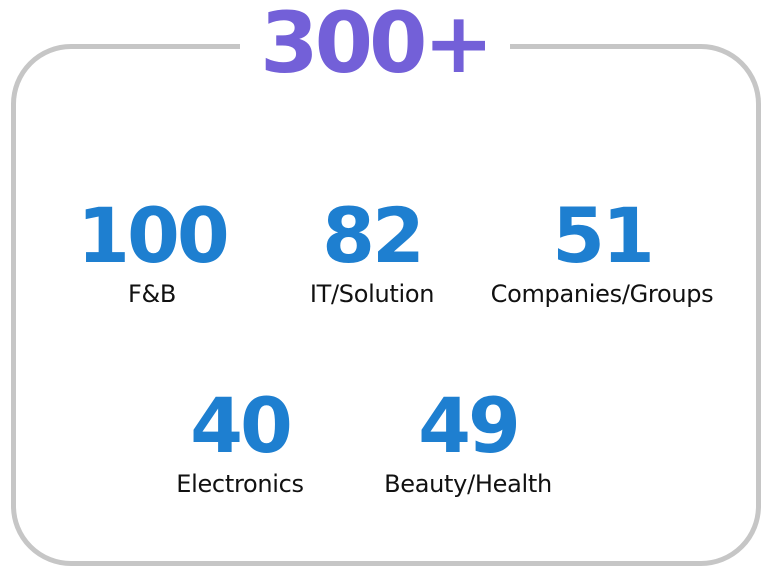 This screenshot has width=775, height=578. I want to click on stat-value: 40, so click(241, 425).